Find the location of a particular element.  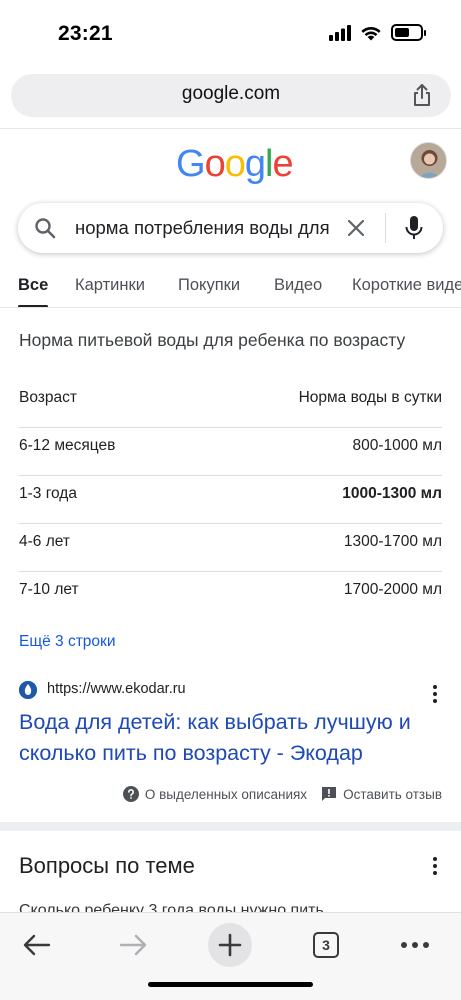

more-rows-link: Ещё 3 строки is located at coordinates (67, 642).